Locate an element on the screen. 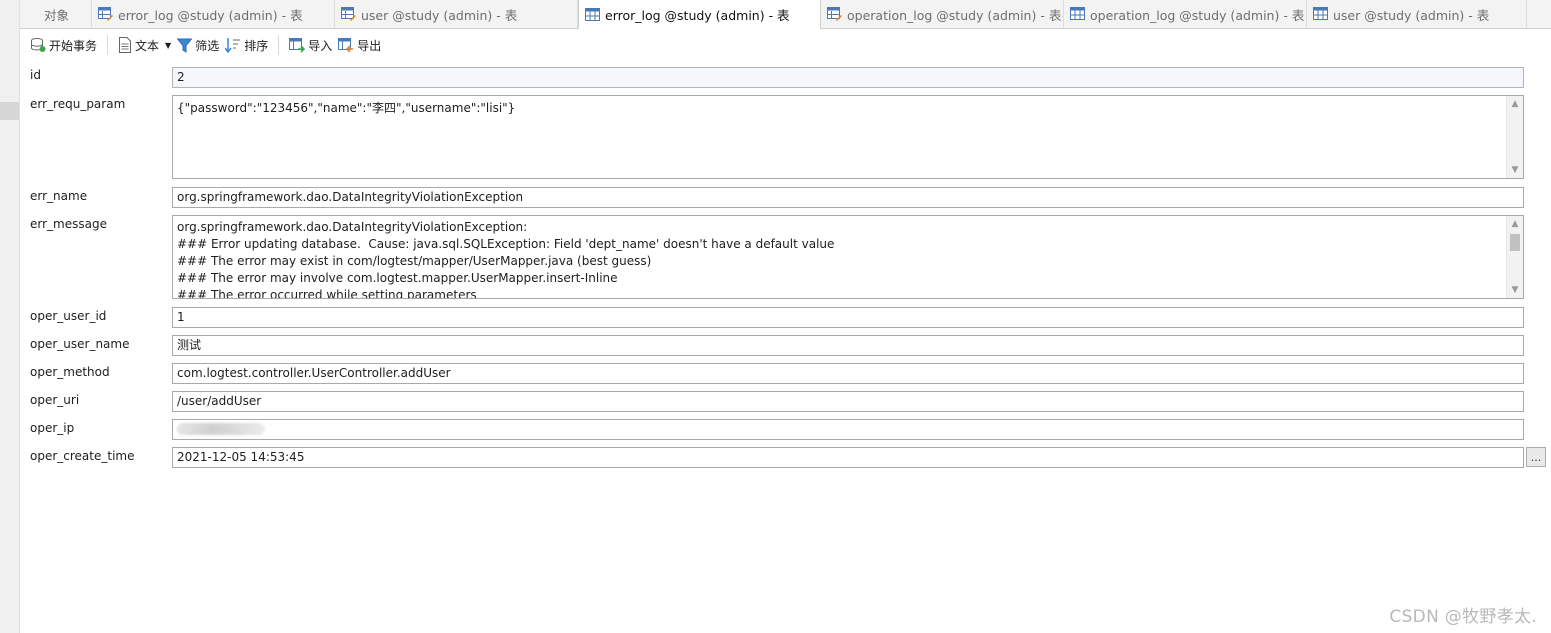 The height and width of the screenshot is (633, 1551). field-label-oper-create-time: oper_create_time is located at coordinates (82, 456).